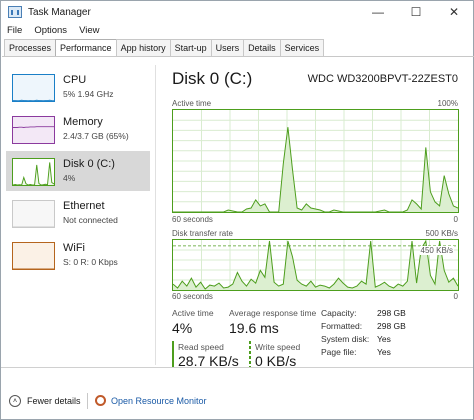 Image resolution: width=474 pixels, height=420 pixels. Describe the element at coordinates (447, 103) in the screenshot. I see `active-time-graph-max: 100%` at that location.